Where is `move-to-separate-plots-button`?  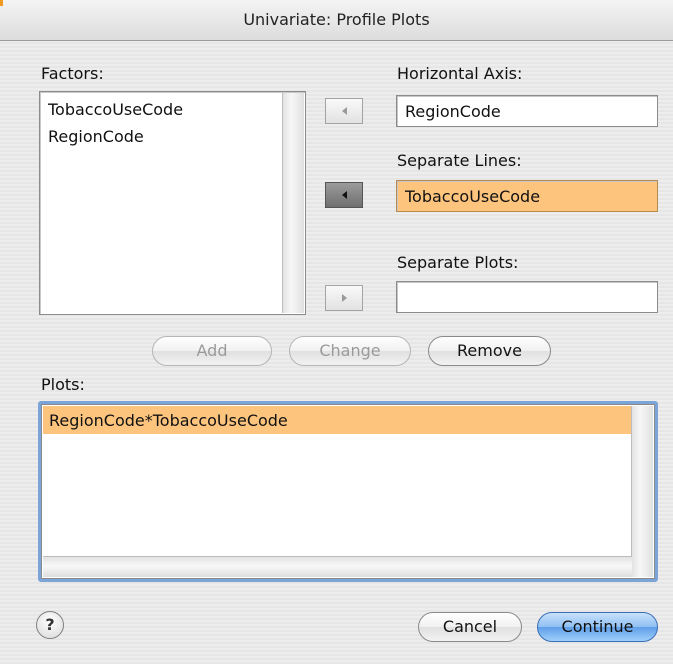
move-to-separate-plots-button is located at coordinates (344, 298).